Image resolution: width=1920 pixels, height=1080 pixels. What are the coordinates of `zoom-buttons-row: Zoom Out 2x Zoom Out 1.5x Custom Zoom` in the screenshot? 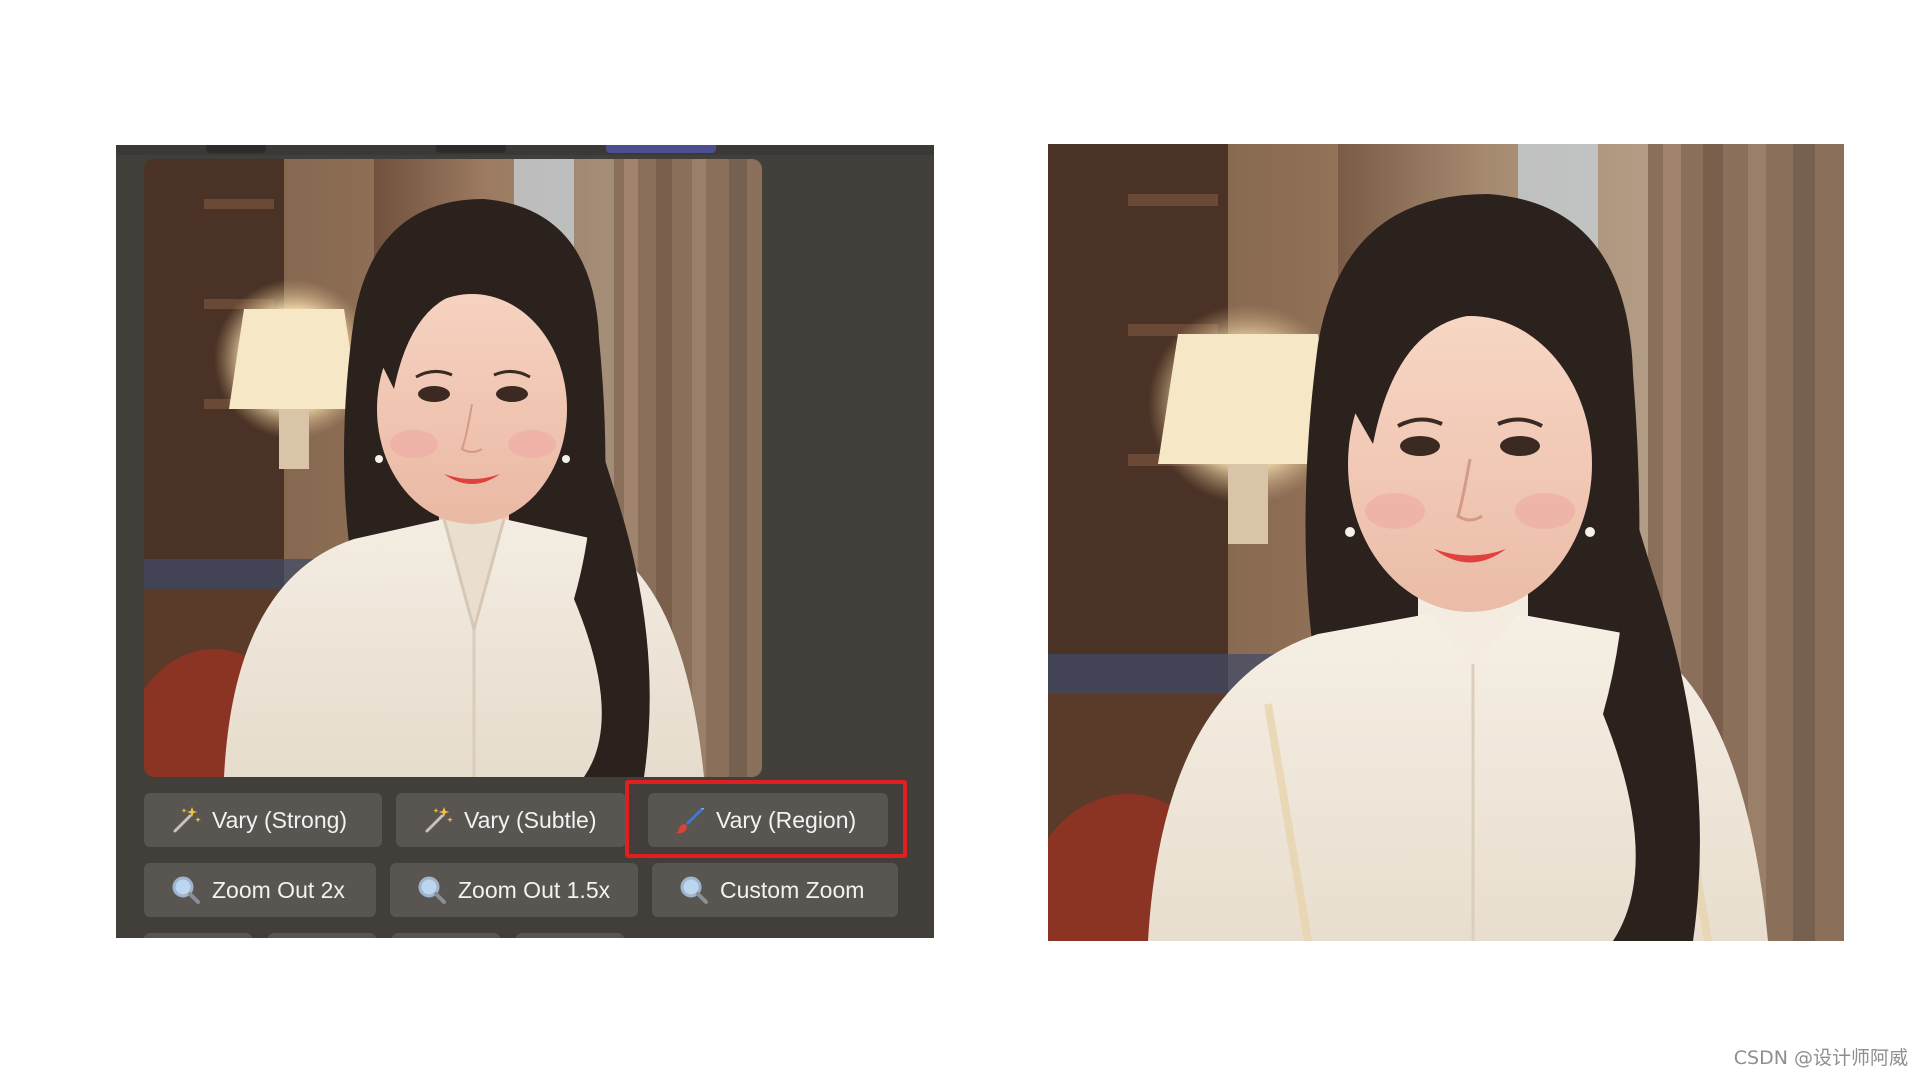 It's located at (521, 890).